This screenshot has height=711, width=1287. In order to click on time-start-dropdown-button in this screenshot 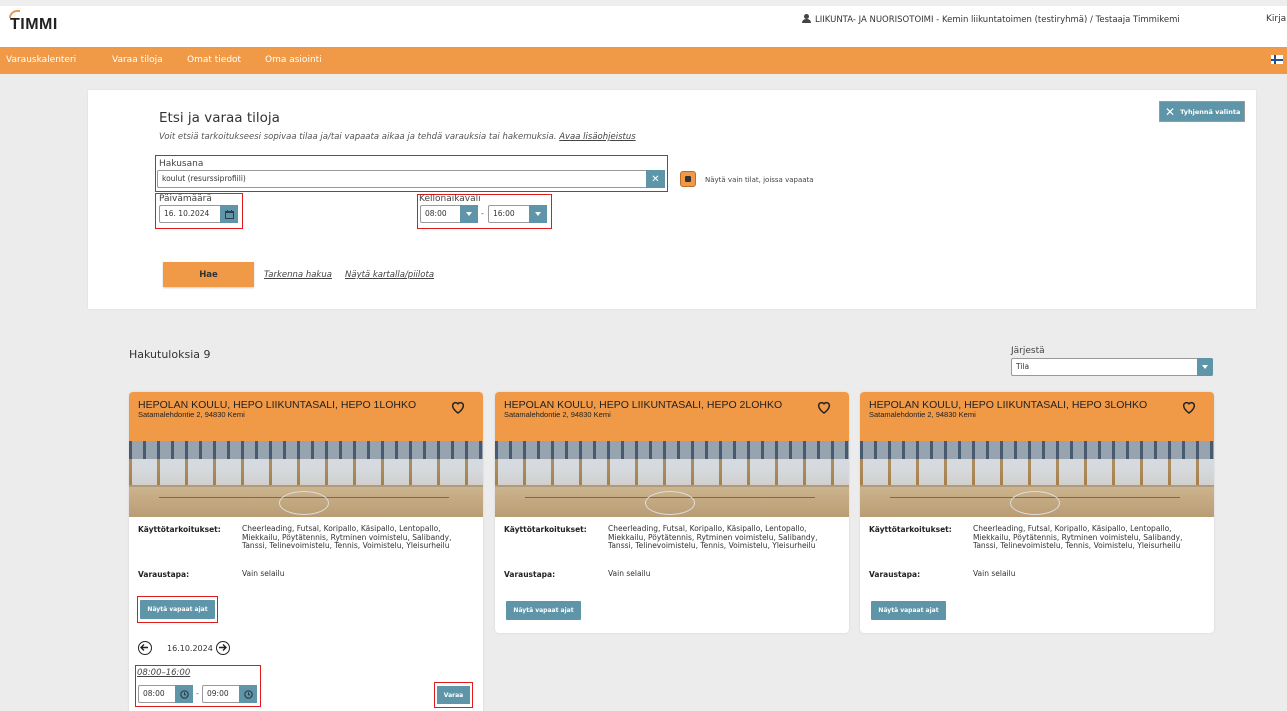, I will do `click(469, 214)`.